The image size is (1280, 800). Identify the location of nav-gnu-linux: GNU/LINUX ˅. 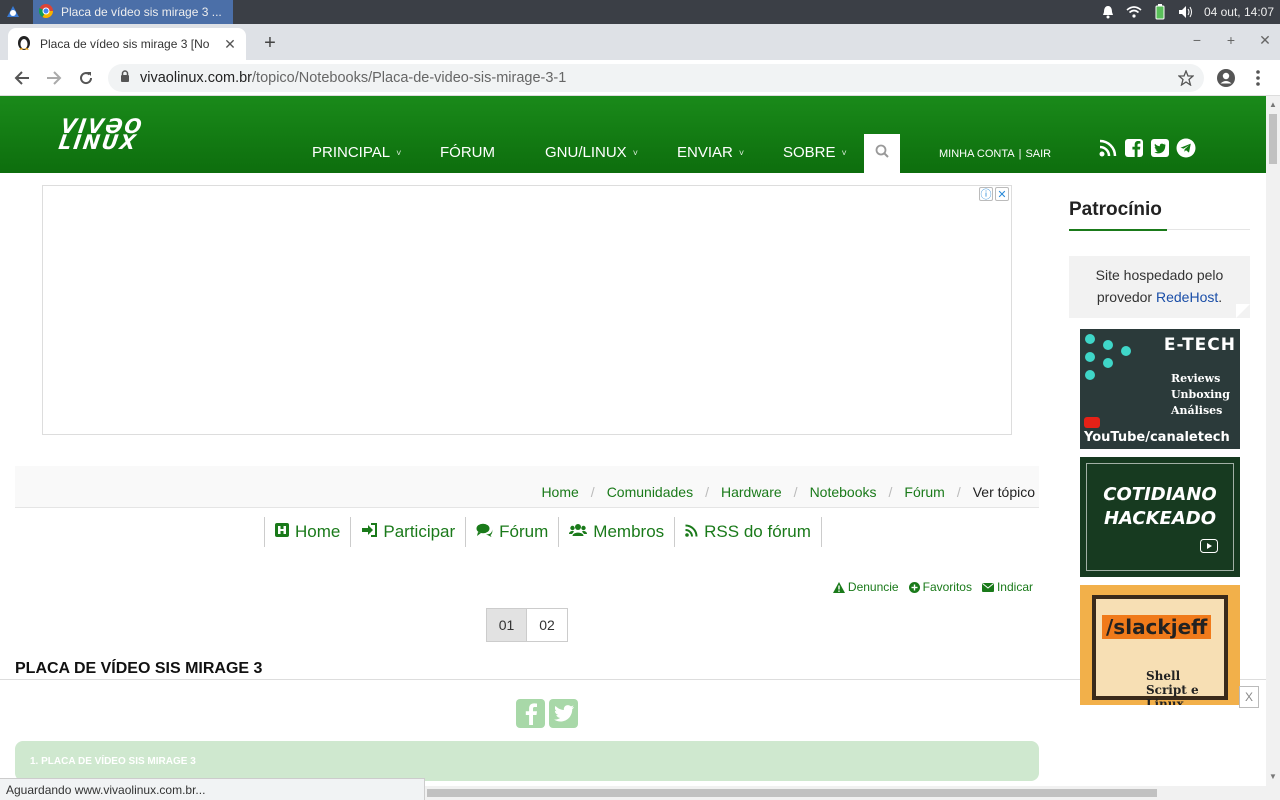
(611, 152).